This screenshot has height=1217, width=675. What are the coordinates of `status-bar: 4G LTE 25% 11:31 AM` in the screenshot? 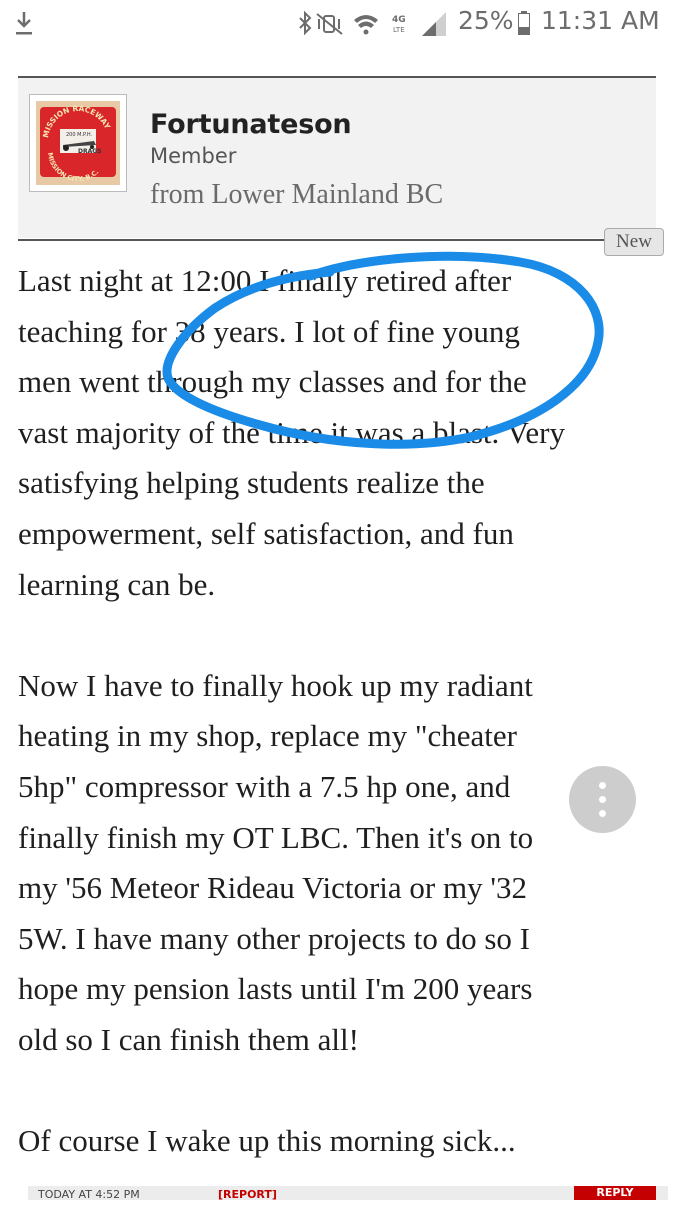 It's located at (337, 24).